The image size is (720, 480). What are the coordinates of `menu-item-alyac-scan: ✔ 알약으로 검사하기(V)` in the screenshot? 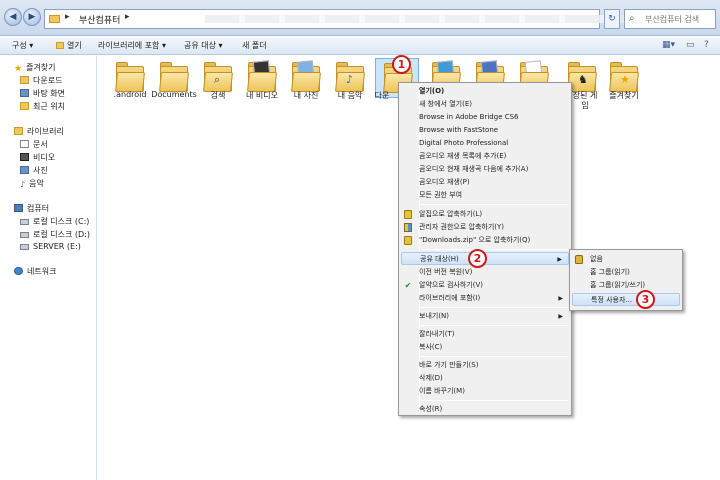 It's located at (485, 285).